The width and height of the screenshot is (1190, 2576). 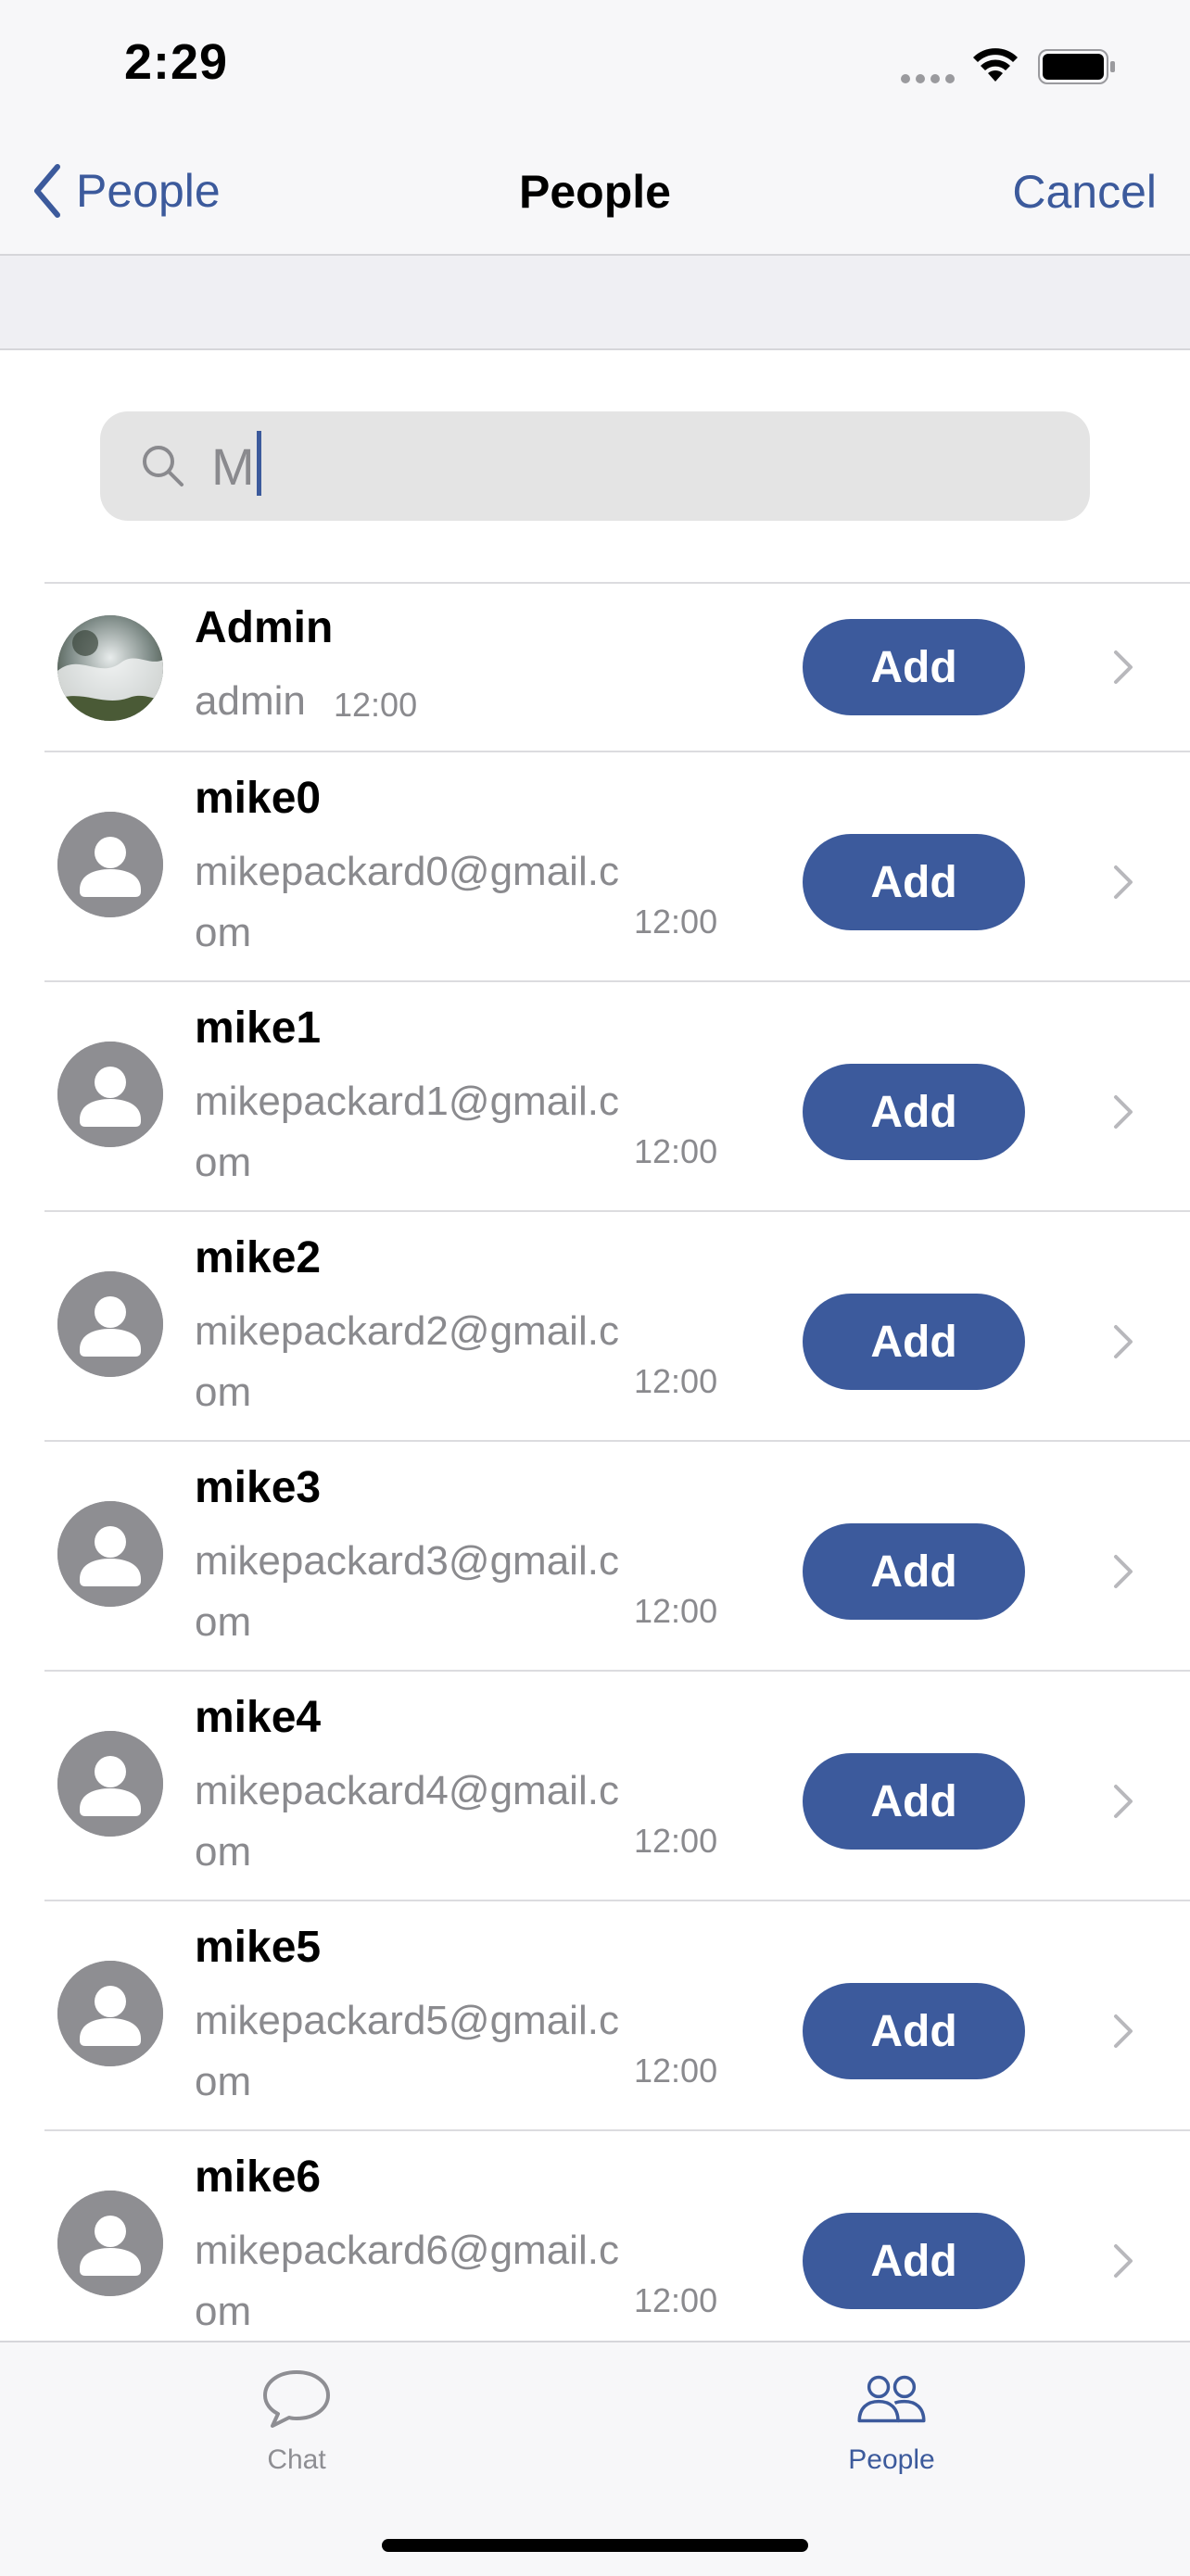 I want to click on person-name: mike4, so click(x=258, y=1717).